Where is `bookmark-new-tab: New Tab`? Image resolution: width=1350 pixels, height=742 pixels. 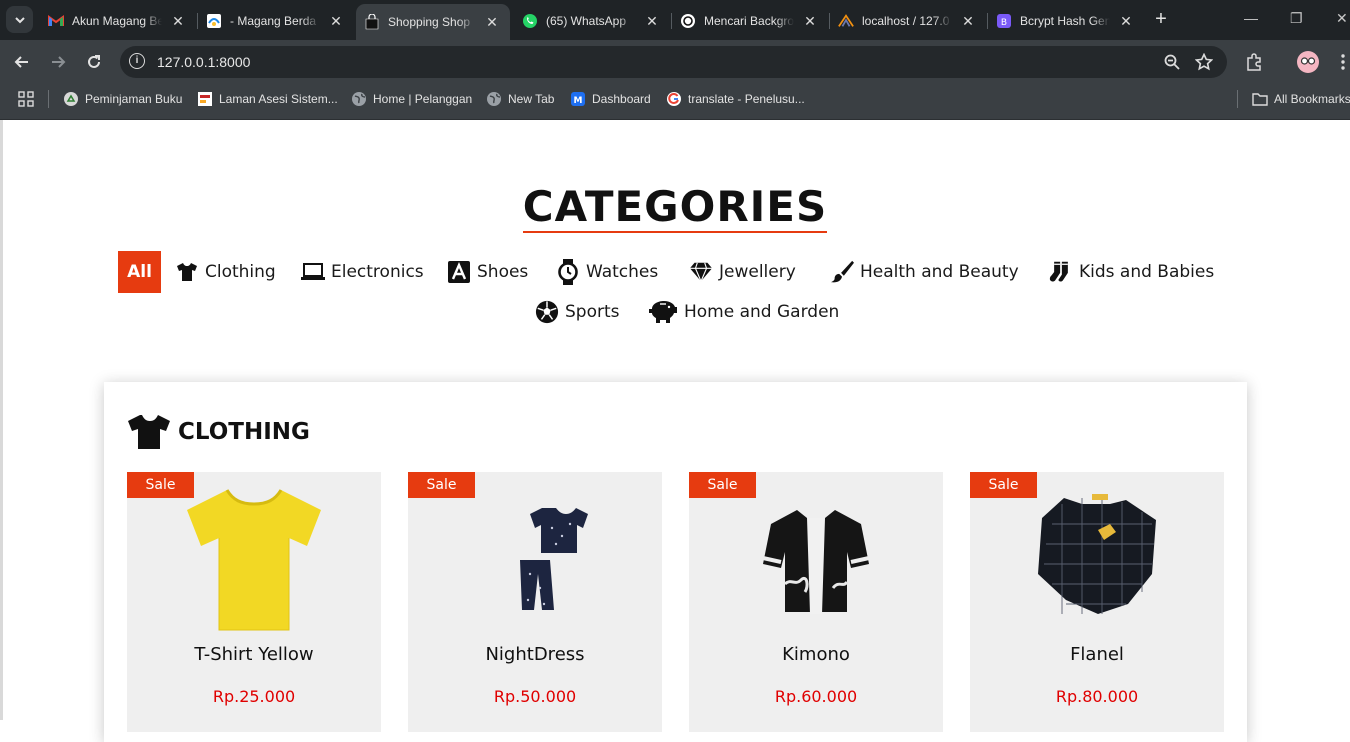 bookmark-new-tab: New Tab is located at coordinates (520, 99).